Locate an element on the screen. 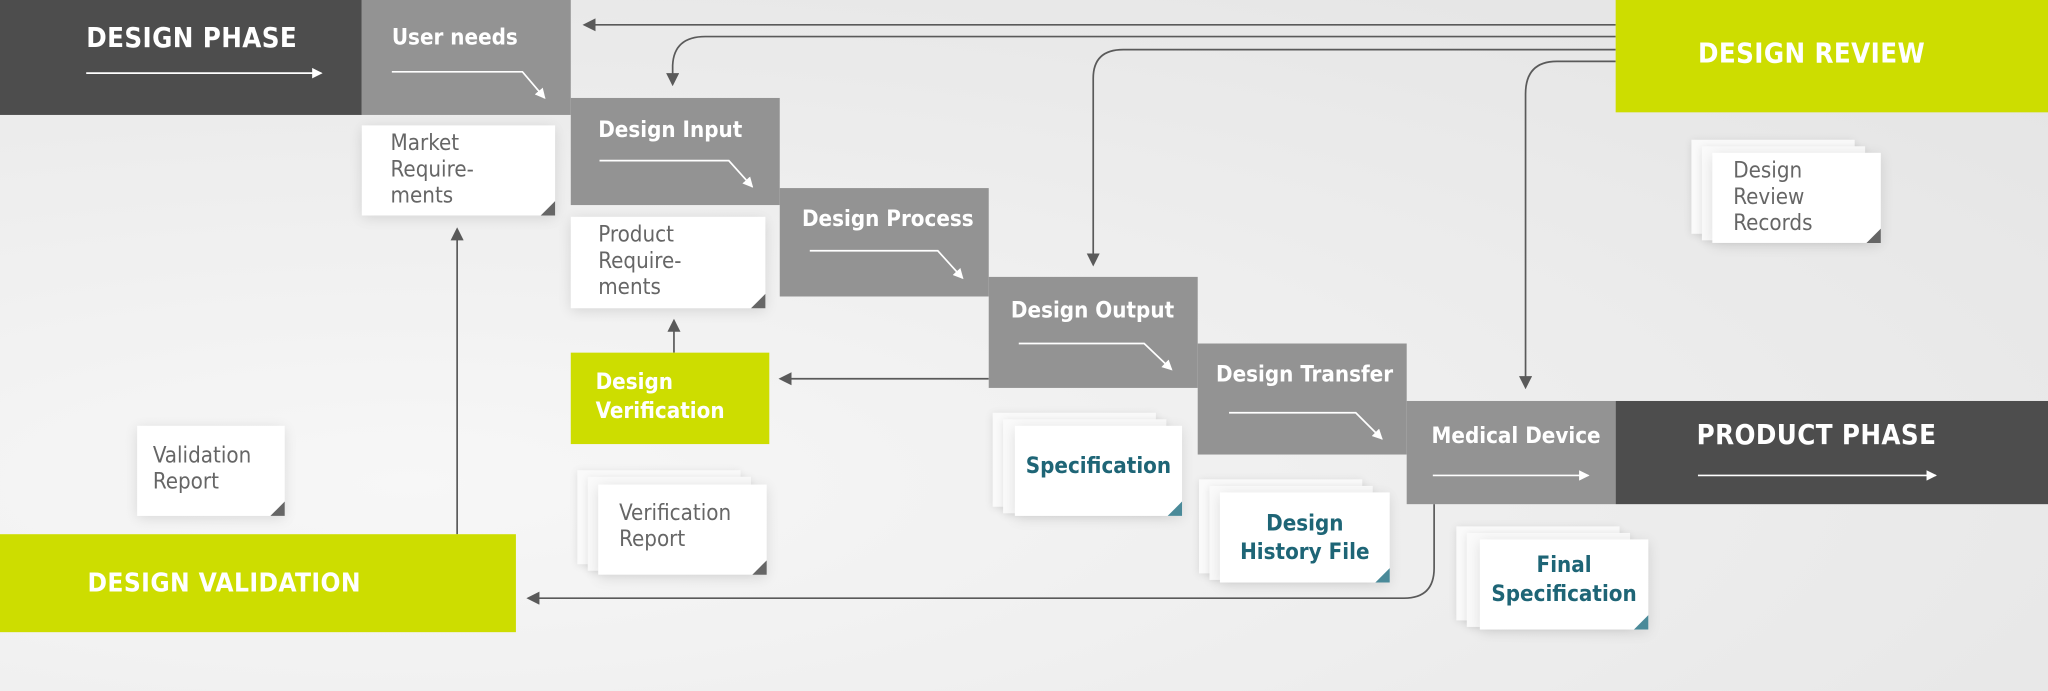 This screenshot has height=691, width=2048. doc-verification-report: Verification Report is located at coordinates (682, 529).